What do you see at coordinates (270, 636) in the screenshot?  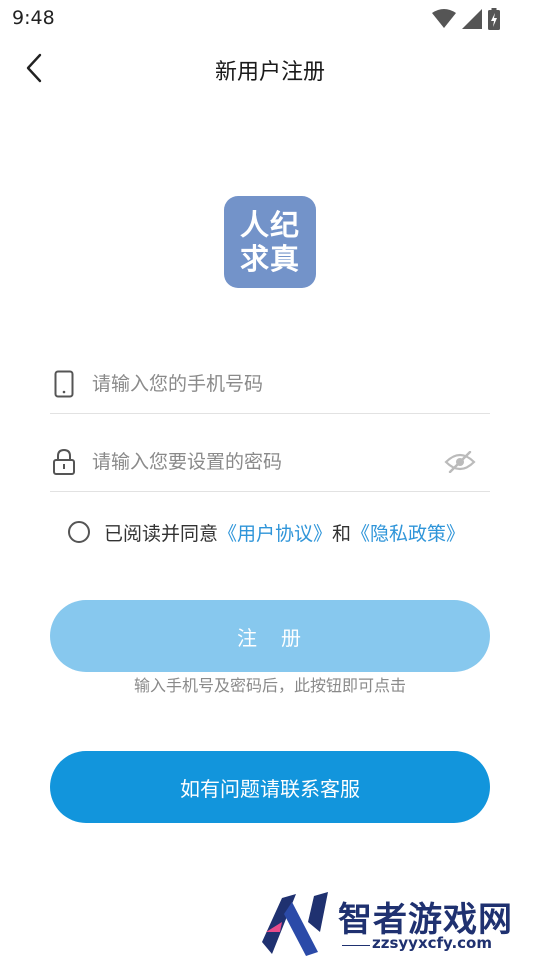 I see `register-button: 注 册` at bounding box center [270, 636].